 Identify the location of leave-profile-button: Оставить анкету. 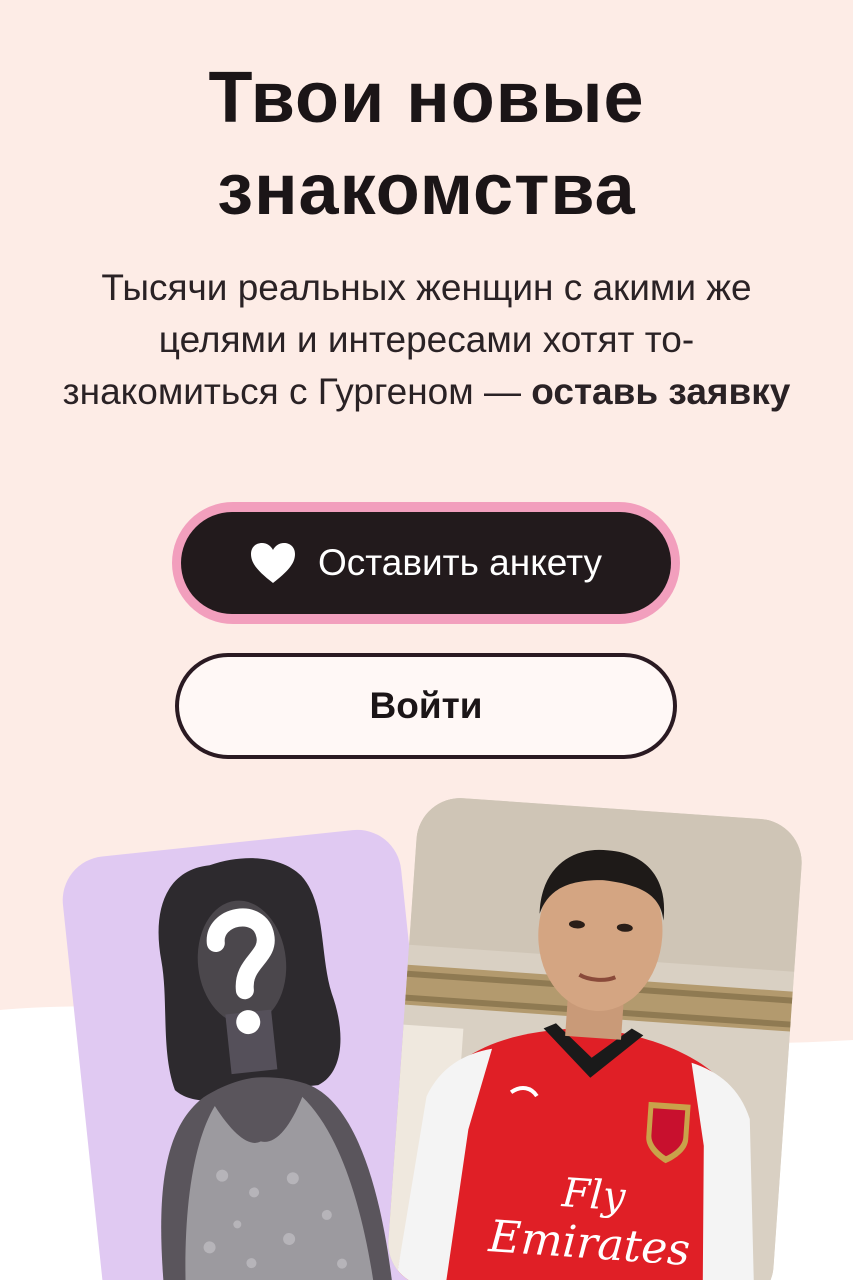
(426, 563).